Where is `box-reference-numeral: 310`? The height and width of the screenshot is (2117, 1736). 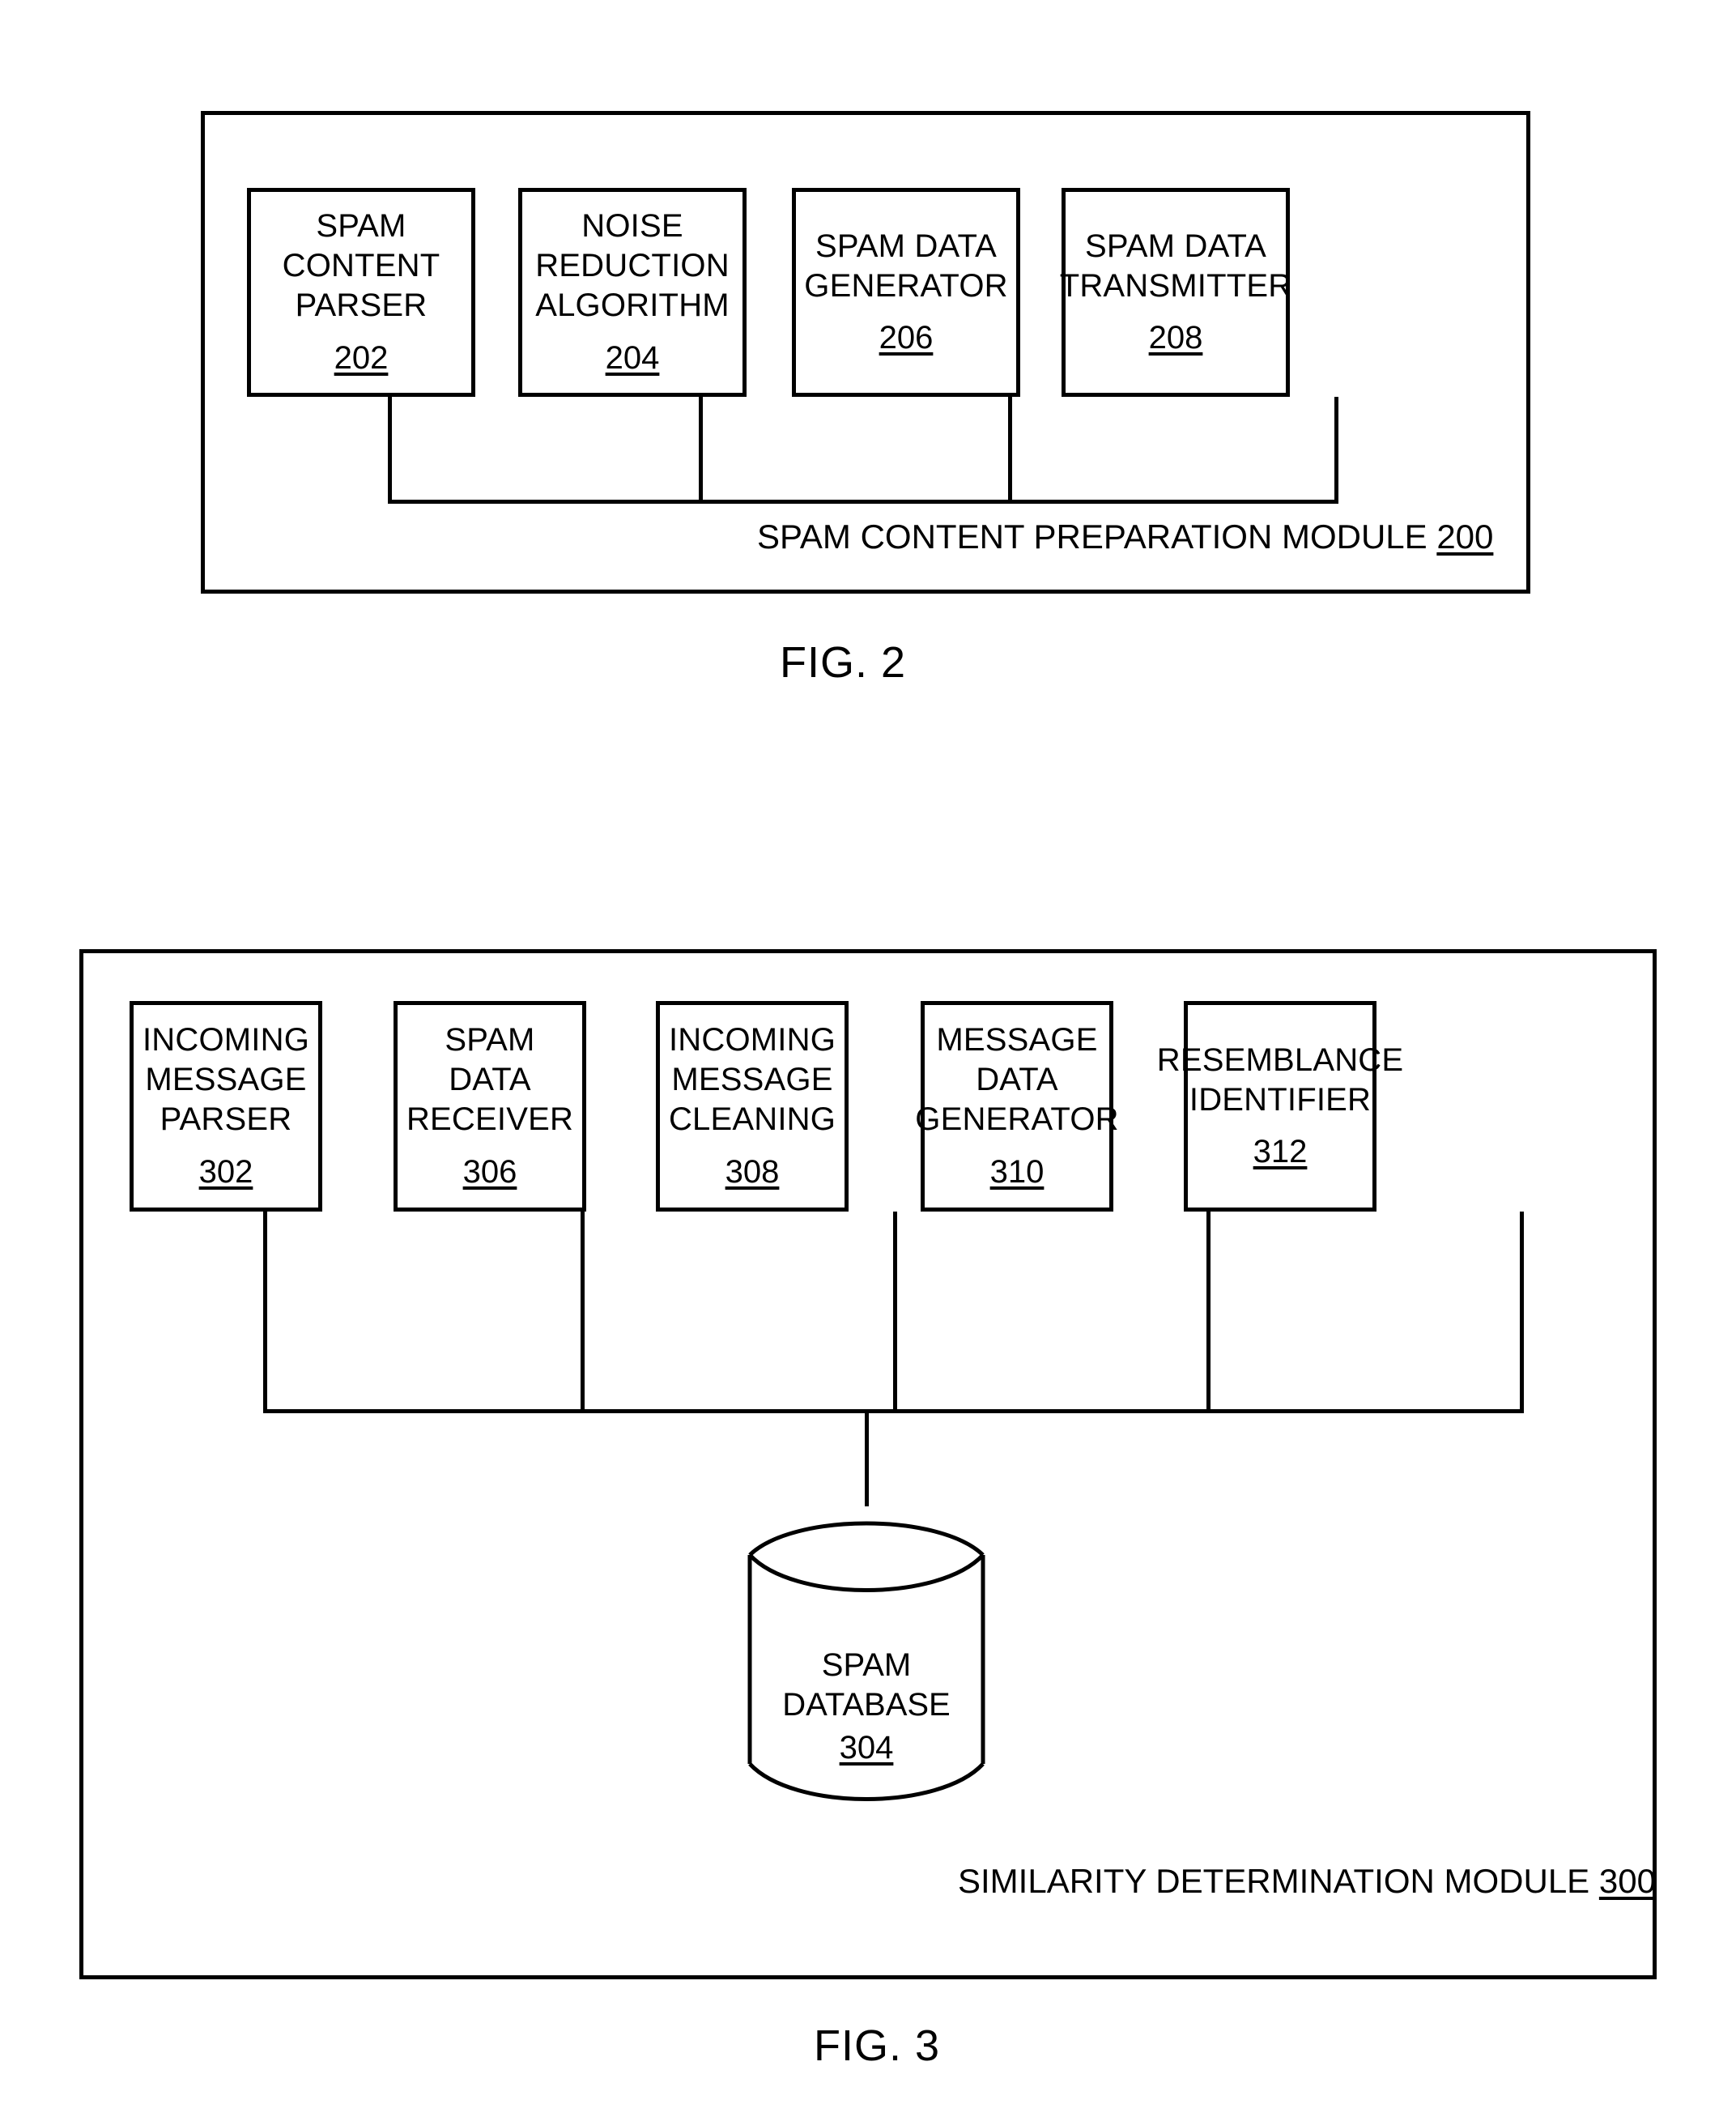 box-reference-numeral: 310 is located at coordinates (1017, 1171).